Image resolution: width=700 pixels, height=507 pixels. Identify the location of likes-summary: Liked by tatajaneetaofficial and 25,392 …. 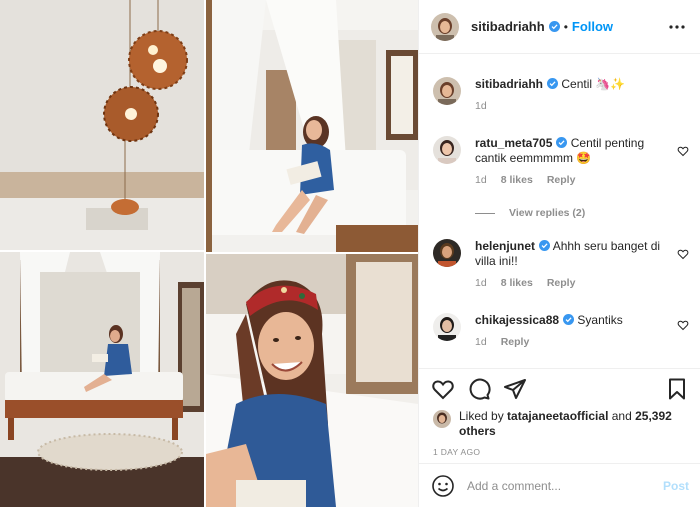
(559, 427).